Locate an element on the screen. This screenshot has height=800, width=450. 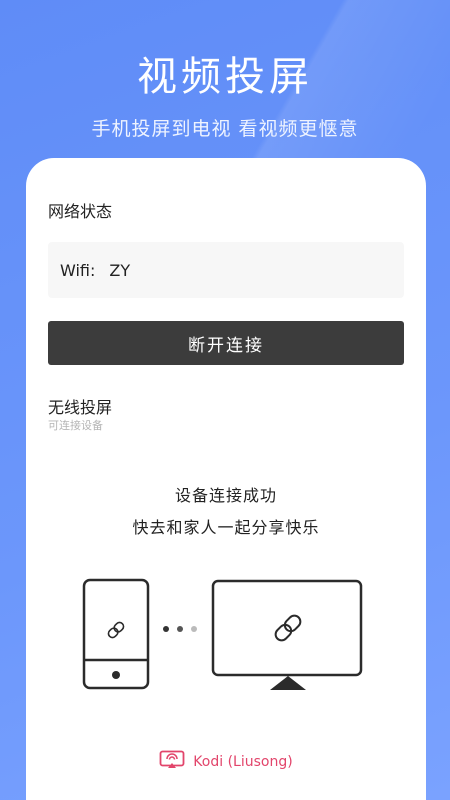
page-title: 视频投屏 is located at coordinates (225, 77).